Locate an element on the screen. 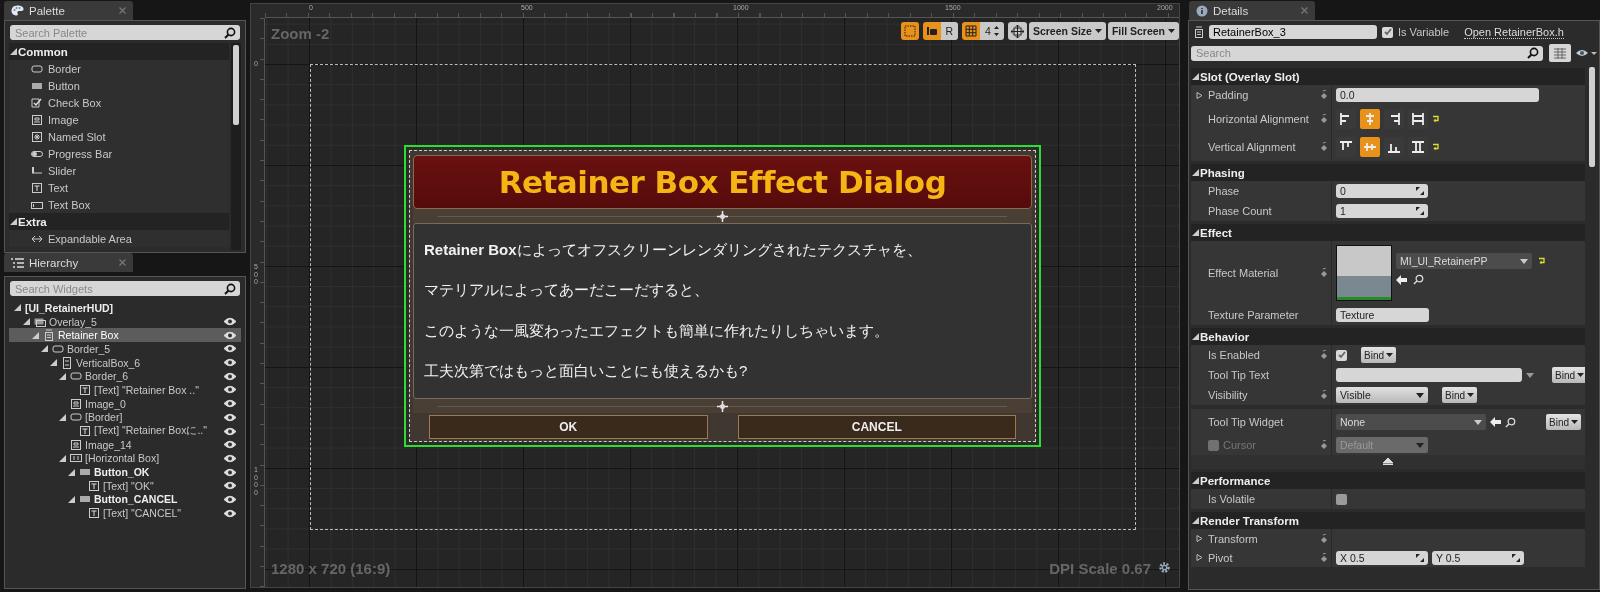 This screenshot has width=1600, height=592. settings-icon is located at coordinates (1164, 567).